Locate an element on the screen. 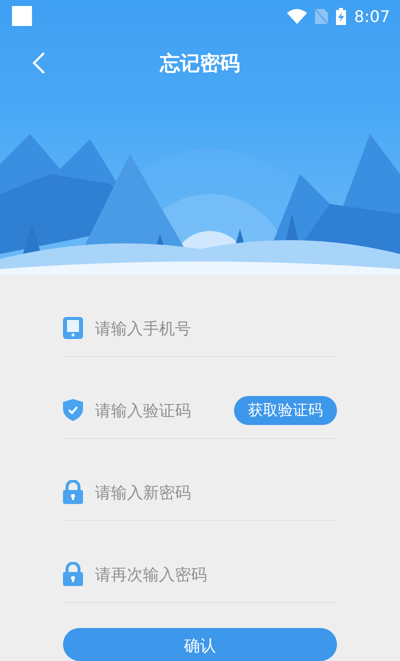 The image size is (400, 661). status-time: 8:07 is located at coordinates (372, 16).